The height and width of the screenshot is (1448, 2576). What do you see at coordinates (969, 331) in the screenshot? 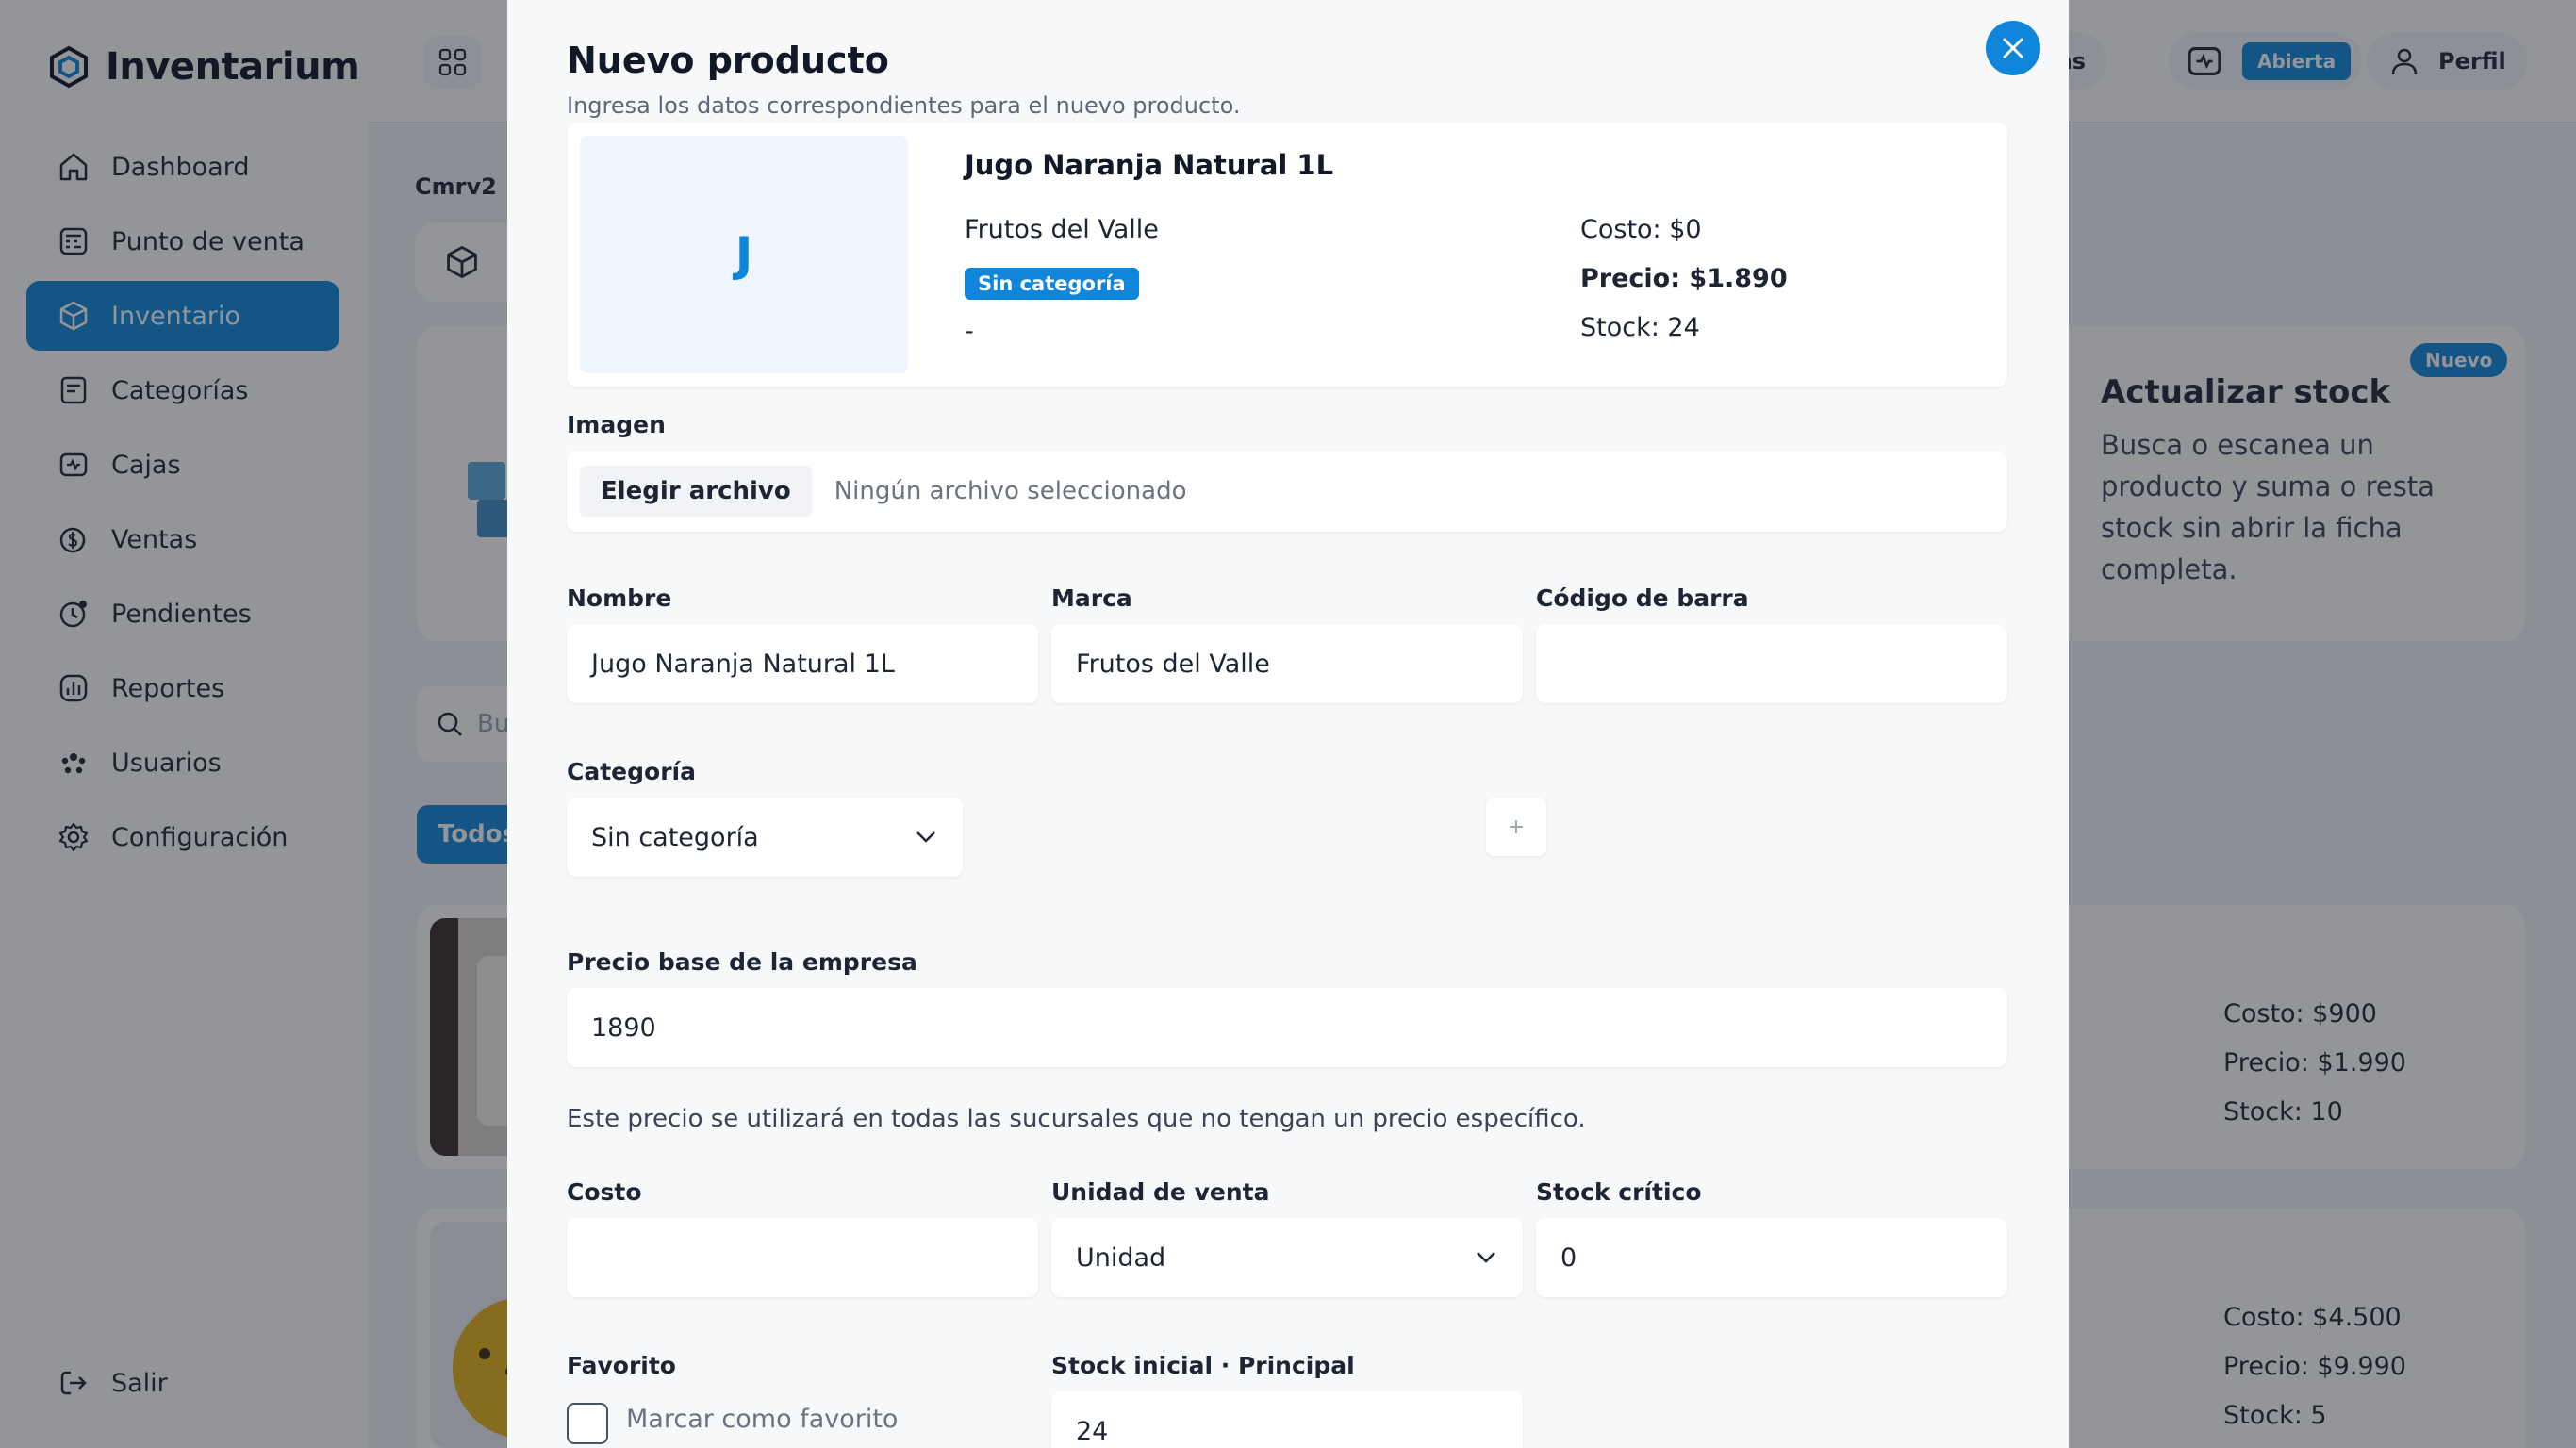
I see `preview-barcode: -` at bounding box center [969, 331].